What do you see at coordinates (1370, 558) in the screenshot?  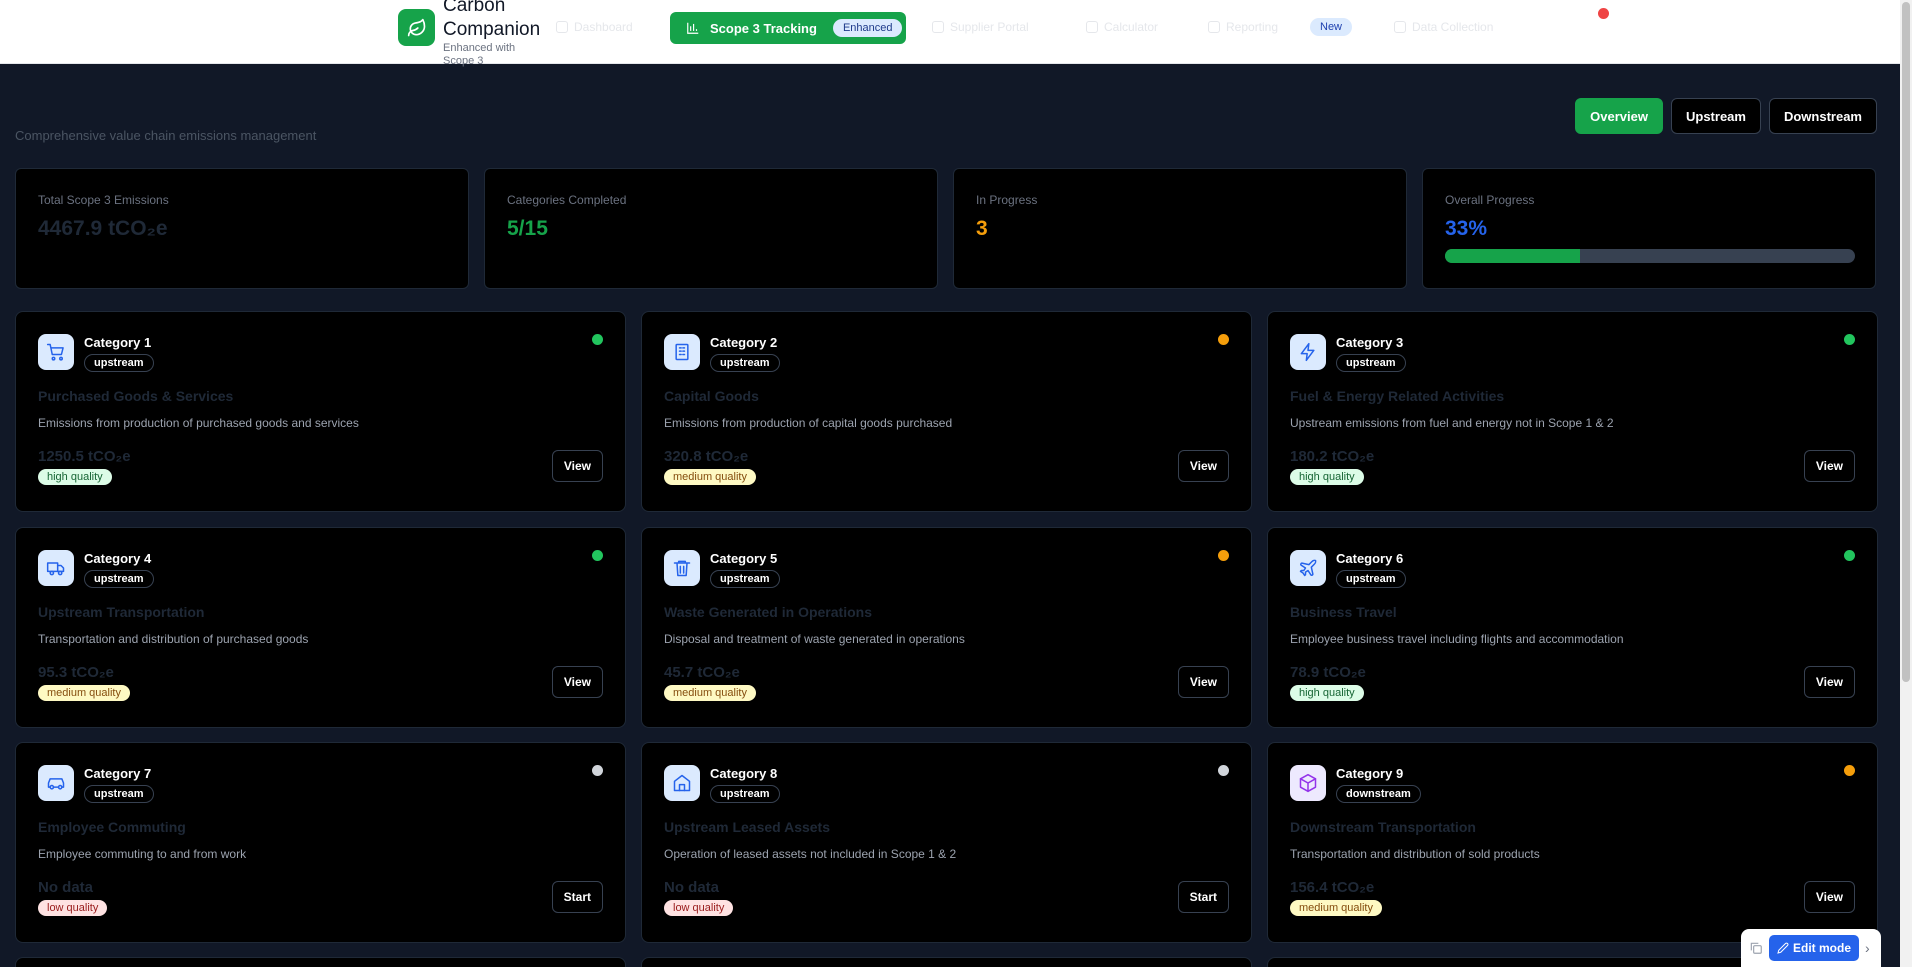 I see `category-title: Category 6` at bounding box center [1370, 558].